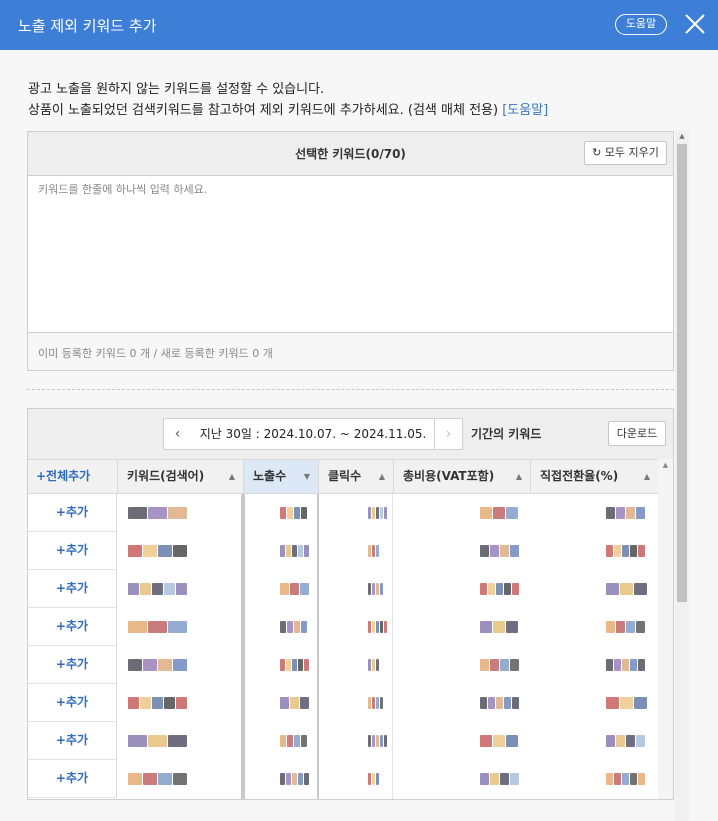 The width and height of the screenshot is (718, 821). What do you see at coordinates (594, 476) in the screenshot?
I see `column-conversion-rate: 직접전환율(%) ▲` at bounding box center [594, 476].